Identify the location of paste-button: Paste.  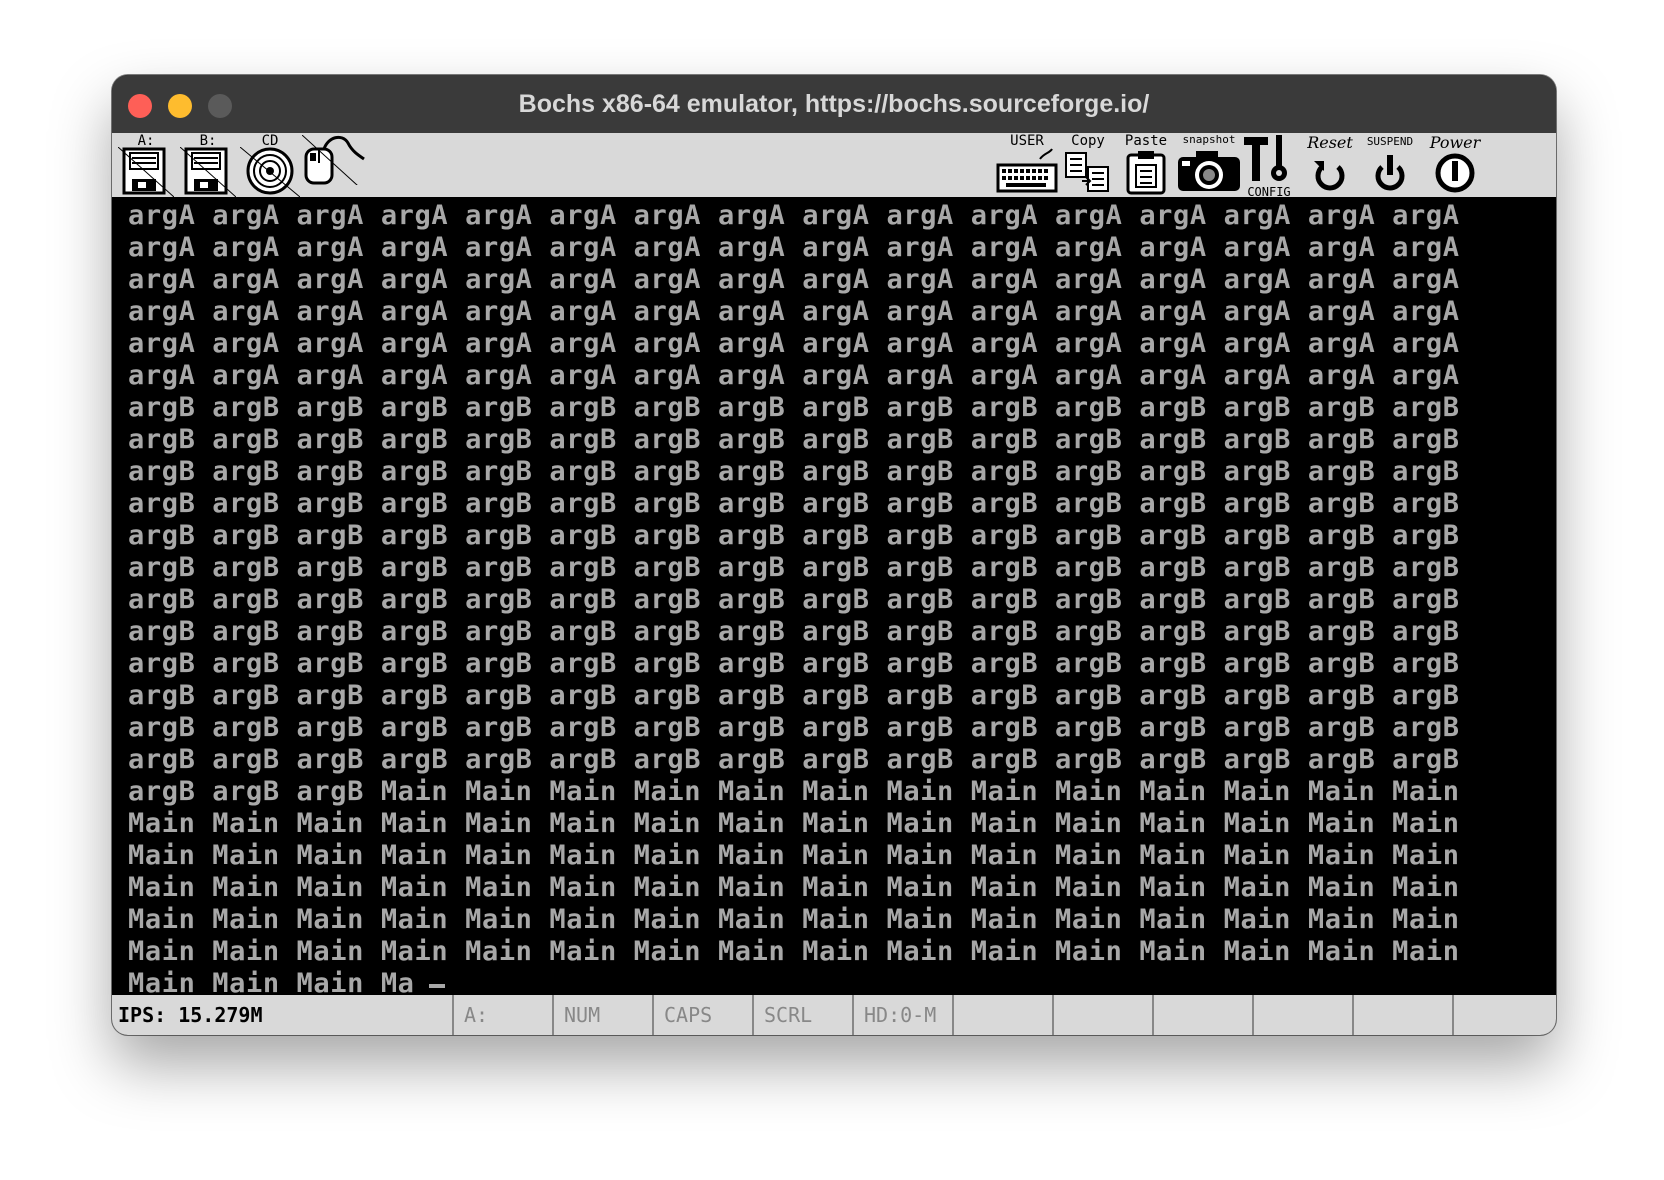
(1146, 165).